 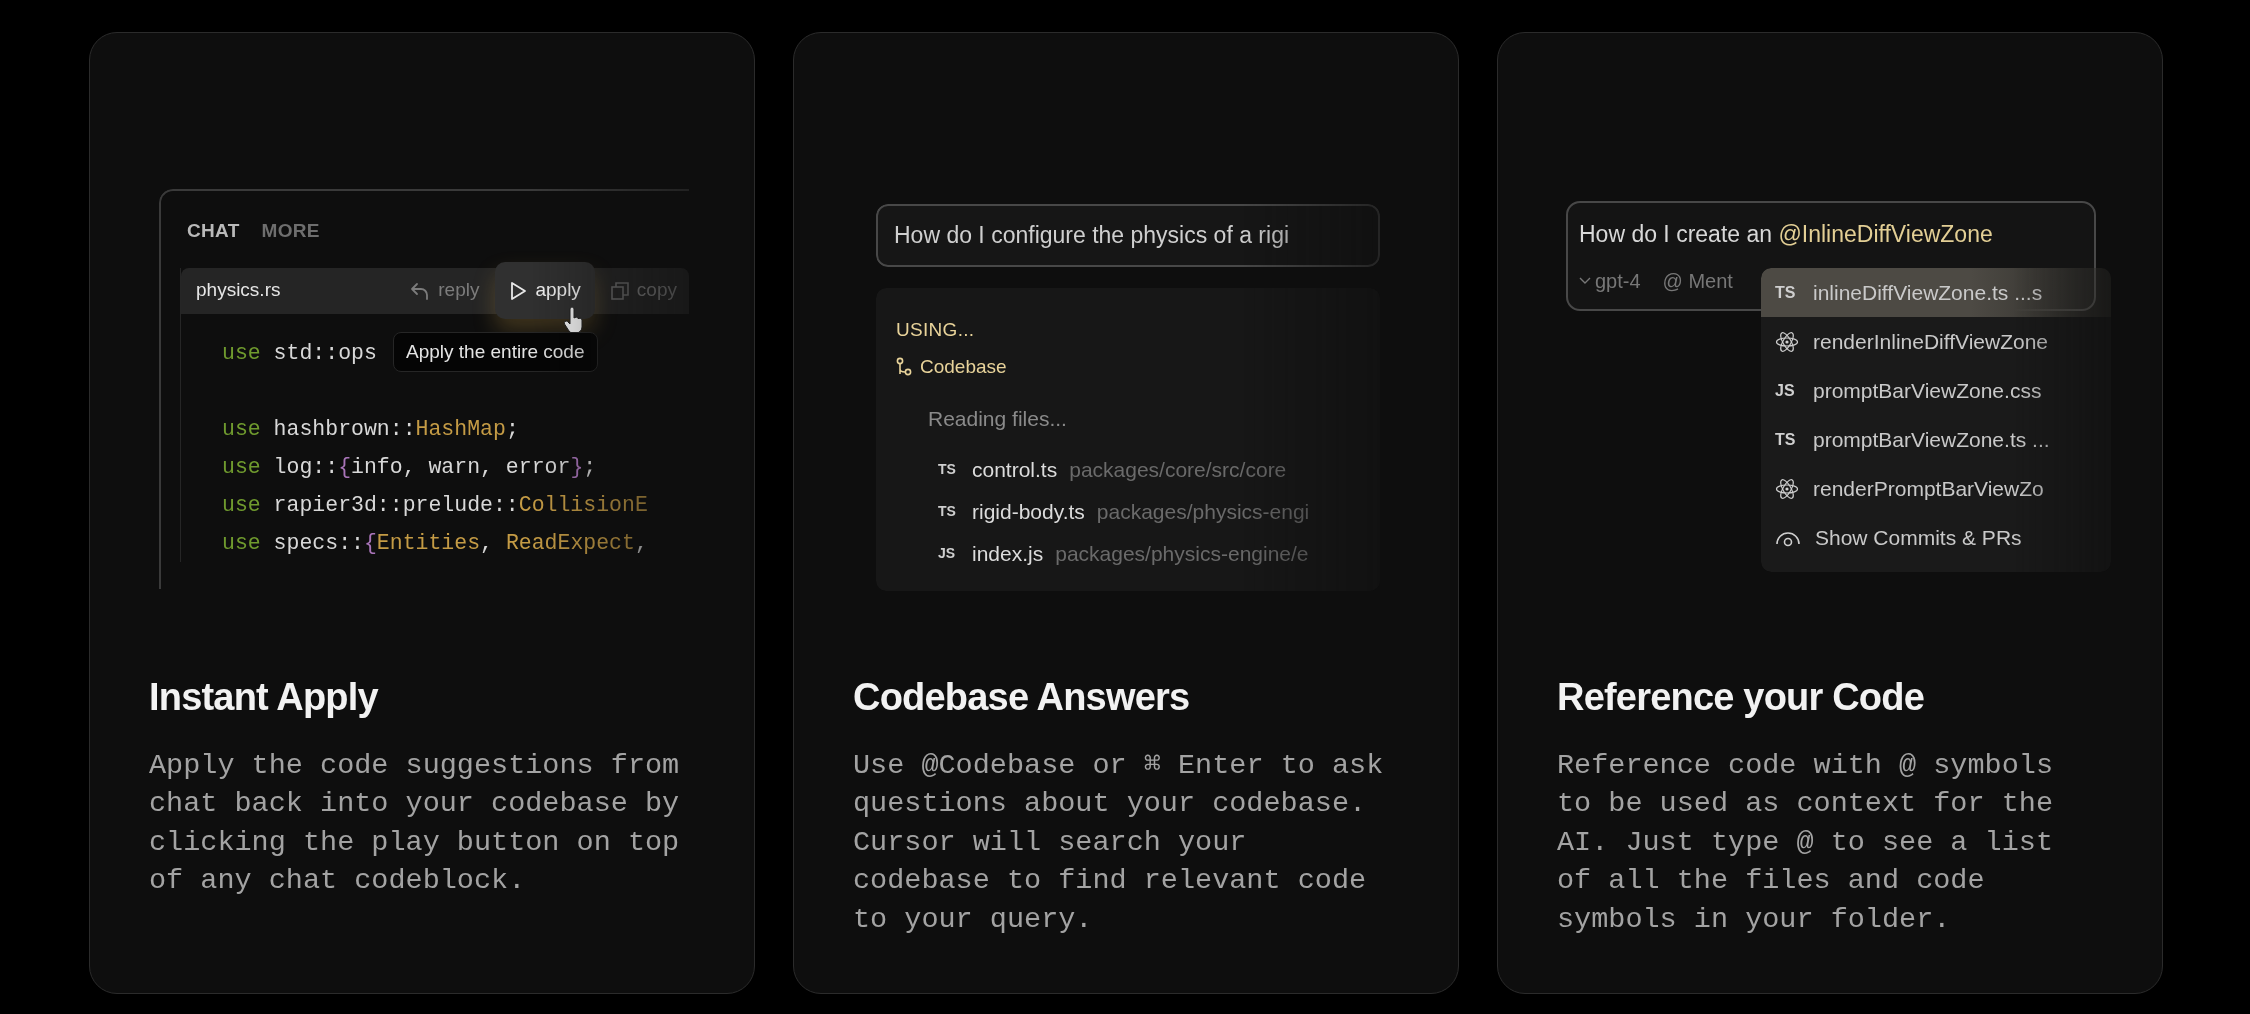 I want to click on chevron-down-icon, so click(x=1585, y=280).